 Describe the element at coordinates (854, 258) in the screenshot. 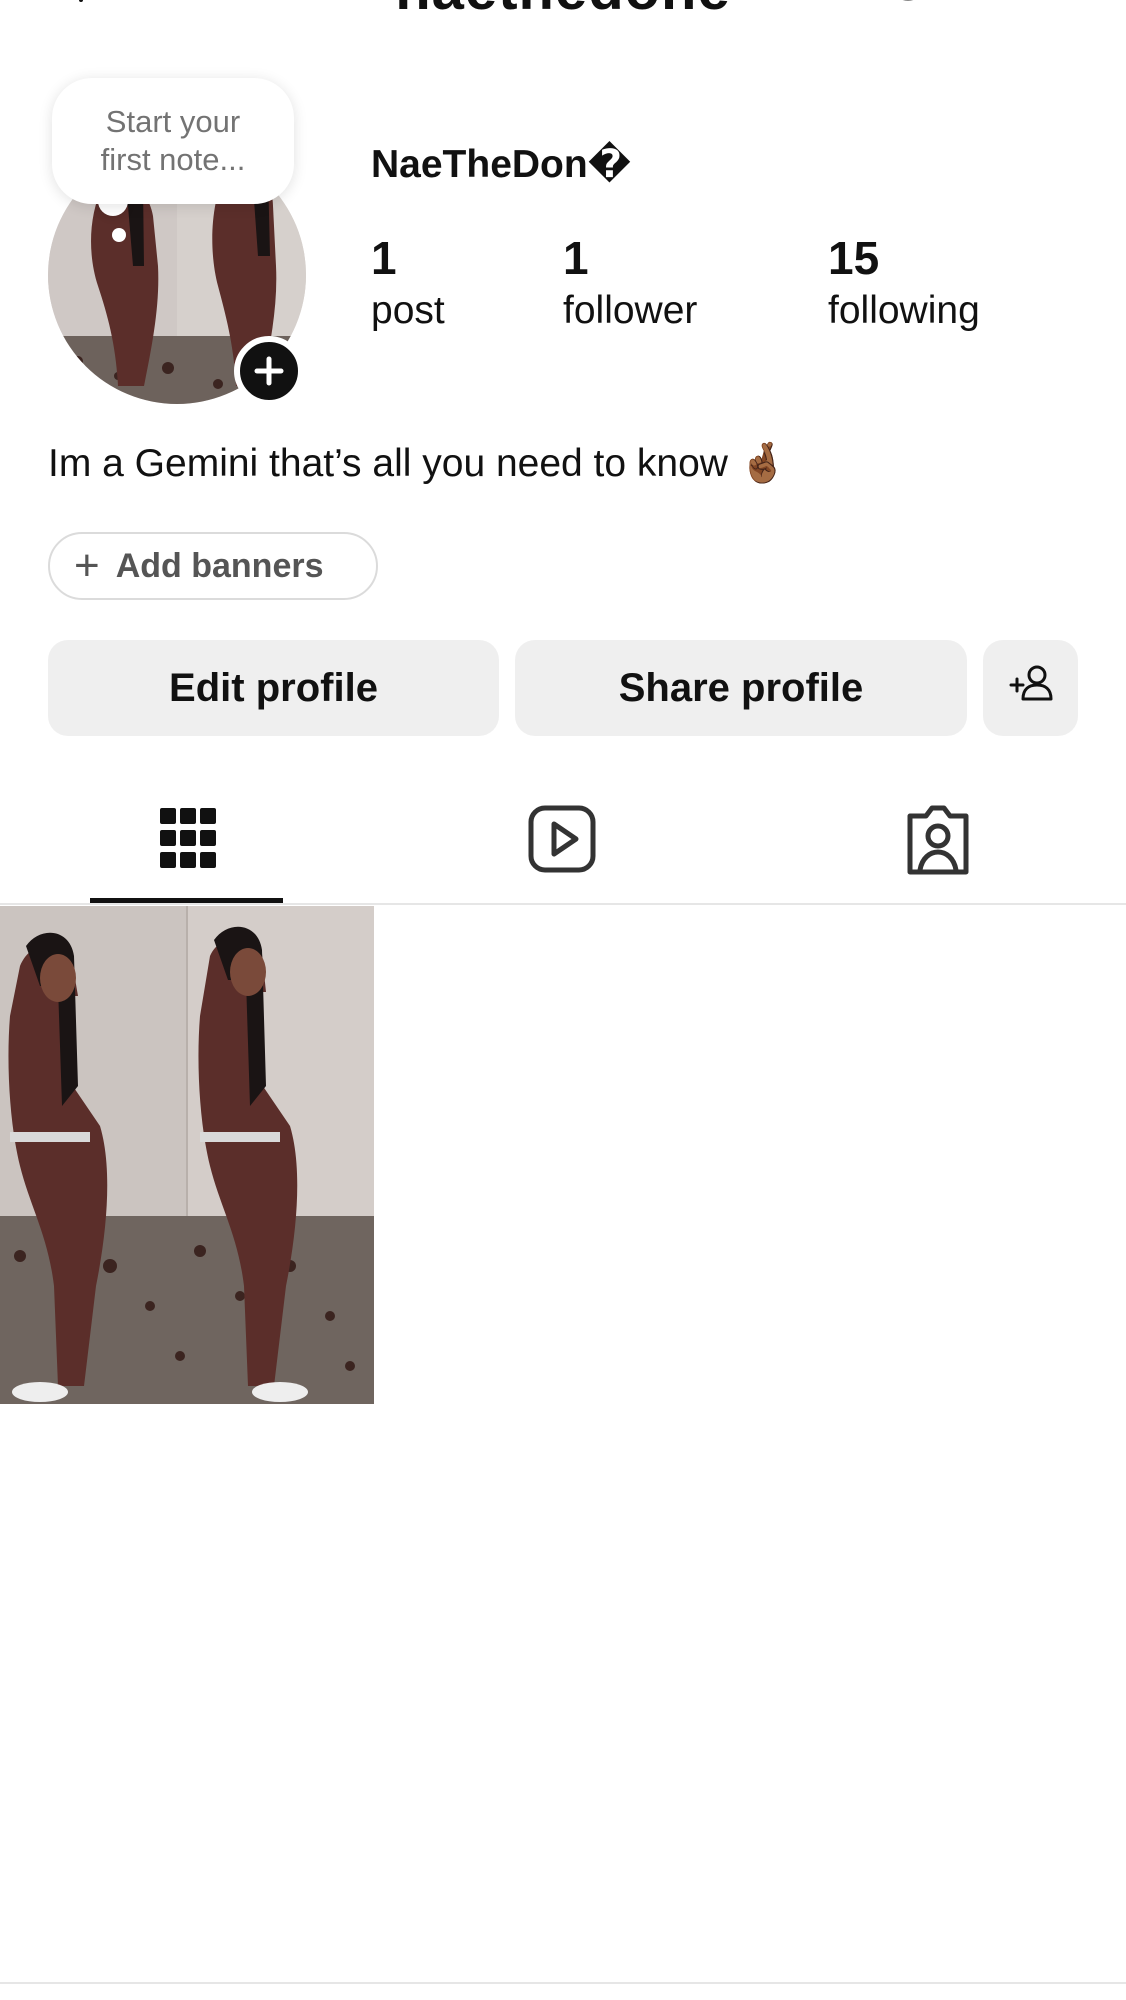

I see `stat-following-value: 15` at that location.